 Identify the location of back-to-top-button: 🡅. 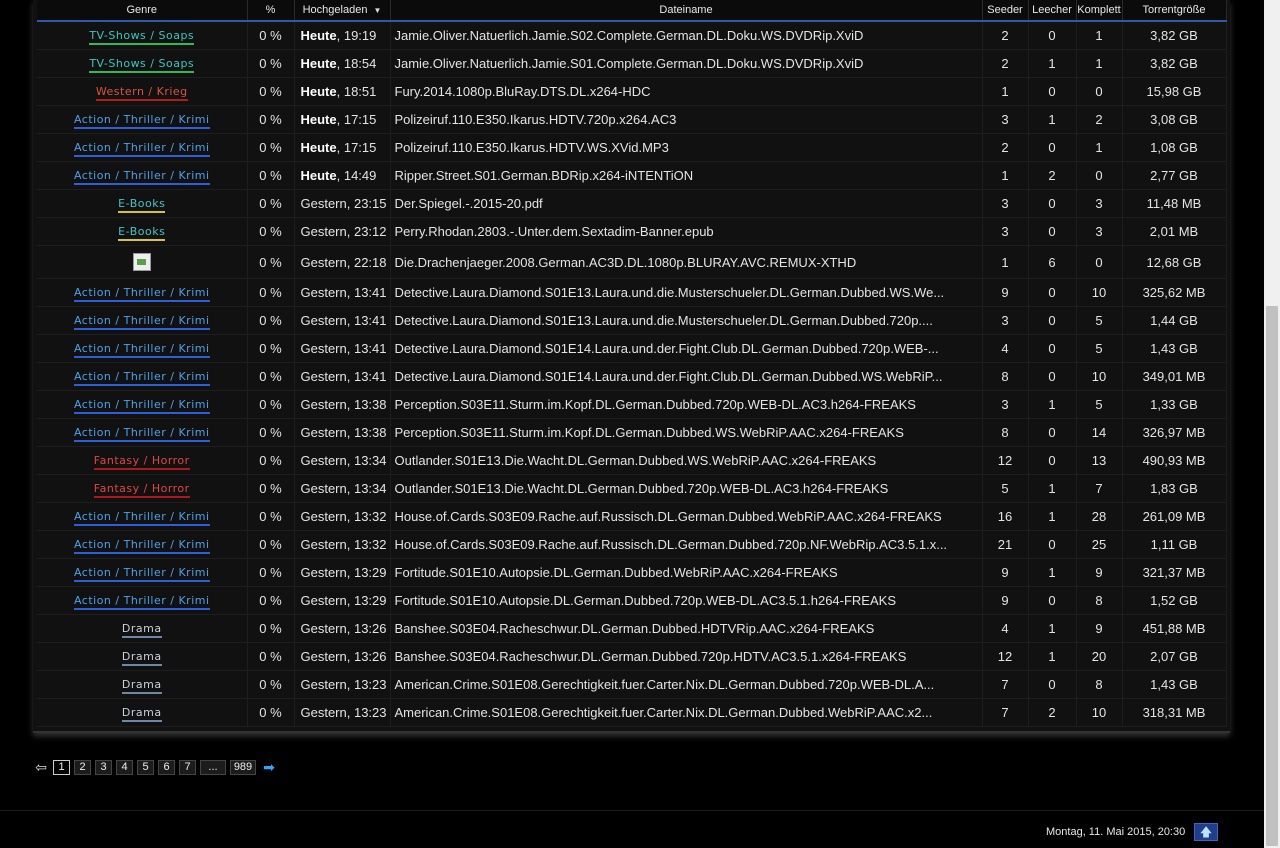
(1206, 832).